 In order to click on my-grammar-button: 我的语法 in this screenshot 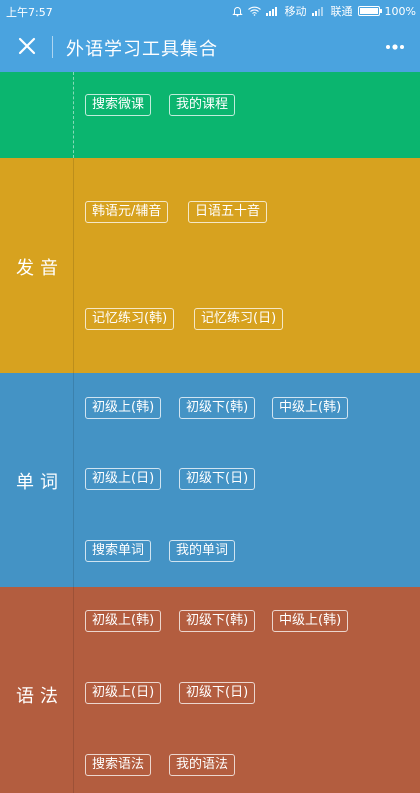, I will do `click(202, 765)`.